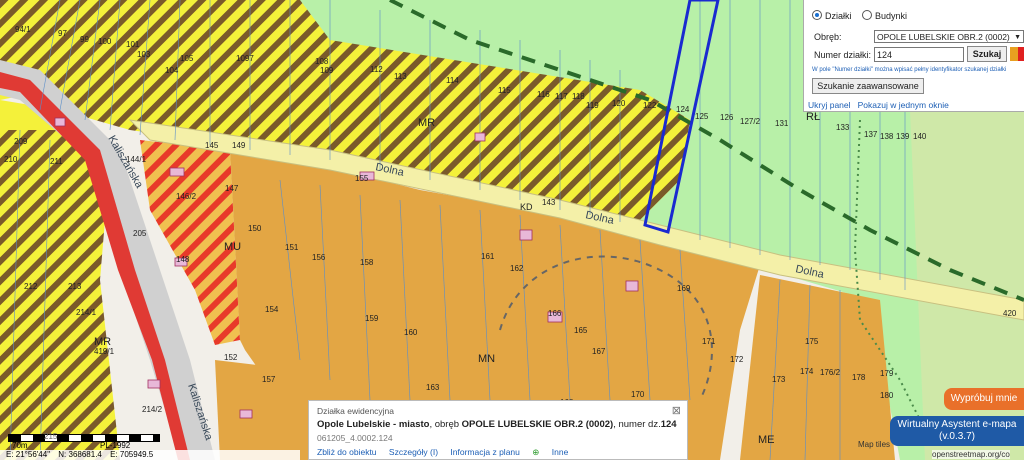  What do you see at coordinates (668, 424) in the screenshot?
I see `popup-number: 124` at bounding box center [668, 424].